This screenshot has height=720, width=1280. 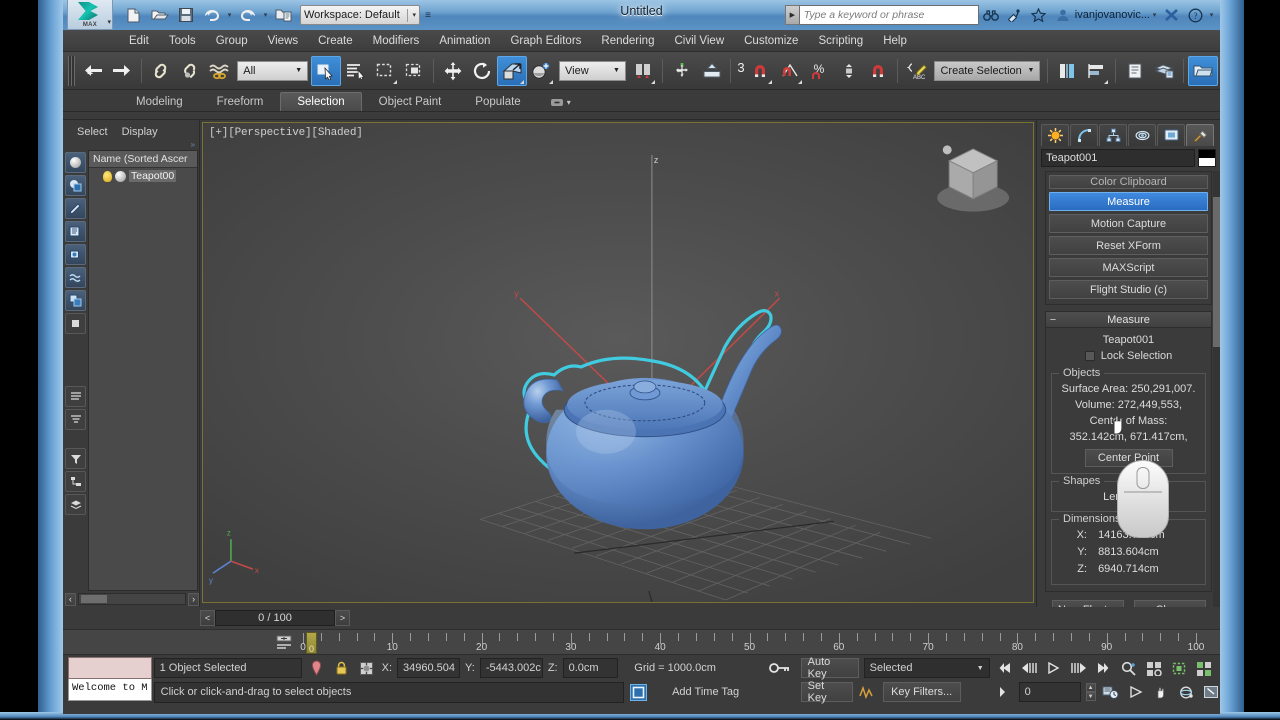 What do you see at coordinates (916, 71) in the screenshot?
I see `edit-named-sets-icon: ABC` at bounding box center [916, 71].